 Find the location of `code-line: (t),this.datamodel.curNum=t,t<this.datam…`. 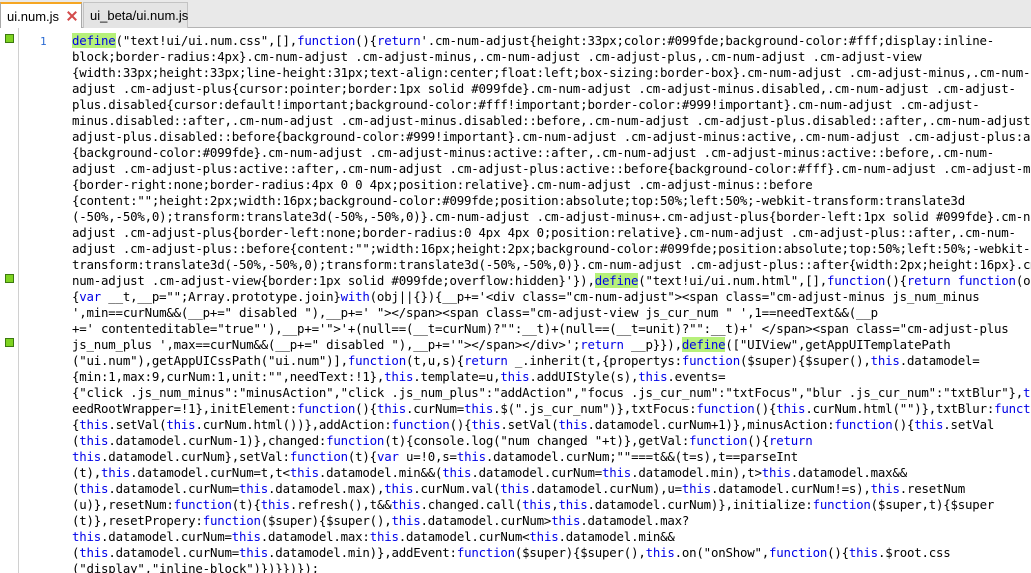

code-line: (t),this.datamodel.curNum=t,t<this.datam… is located at coordinates (551, 473).